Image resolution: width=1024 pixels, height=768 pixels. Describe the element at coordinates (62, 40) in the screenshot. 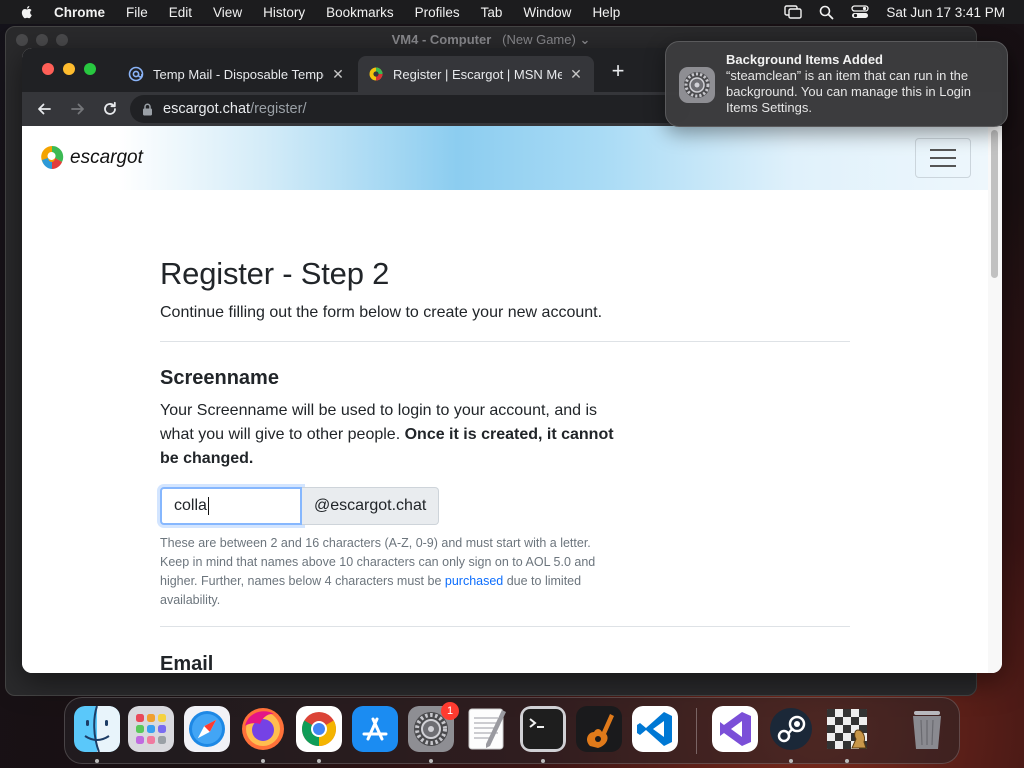

I see `vm-zoom-button` at that location.